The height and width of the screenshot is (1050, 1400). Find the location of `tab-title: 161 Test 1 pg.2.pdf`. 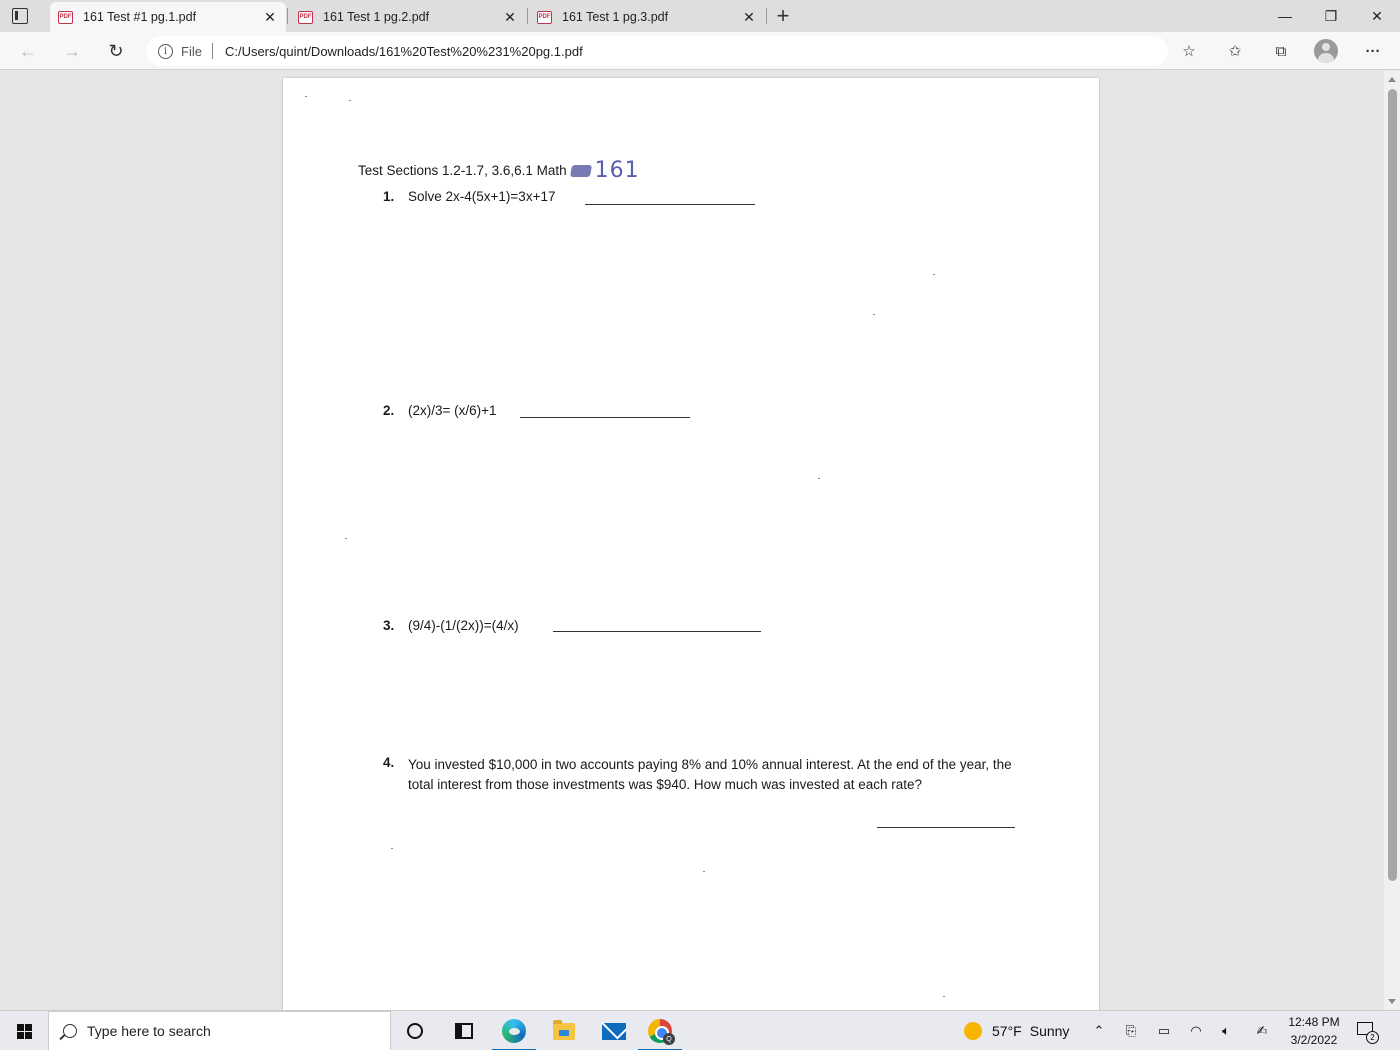

tab-title: 161 Test 1 pg.2.pdf is located at coordinates (376, 17).